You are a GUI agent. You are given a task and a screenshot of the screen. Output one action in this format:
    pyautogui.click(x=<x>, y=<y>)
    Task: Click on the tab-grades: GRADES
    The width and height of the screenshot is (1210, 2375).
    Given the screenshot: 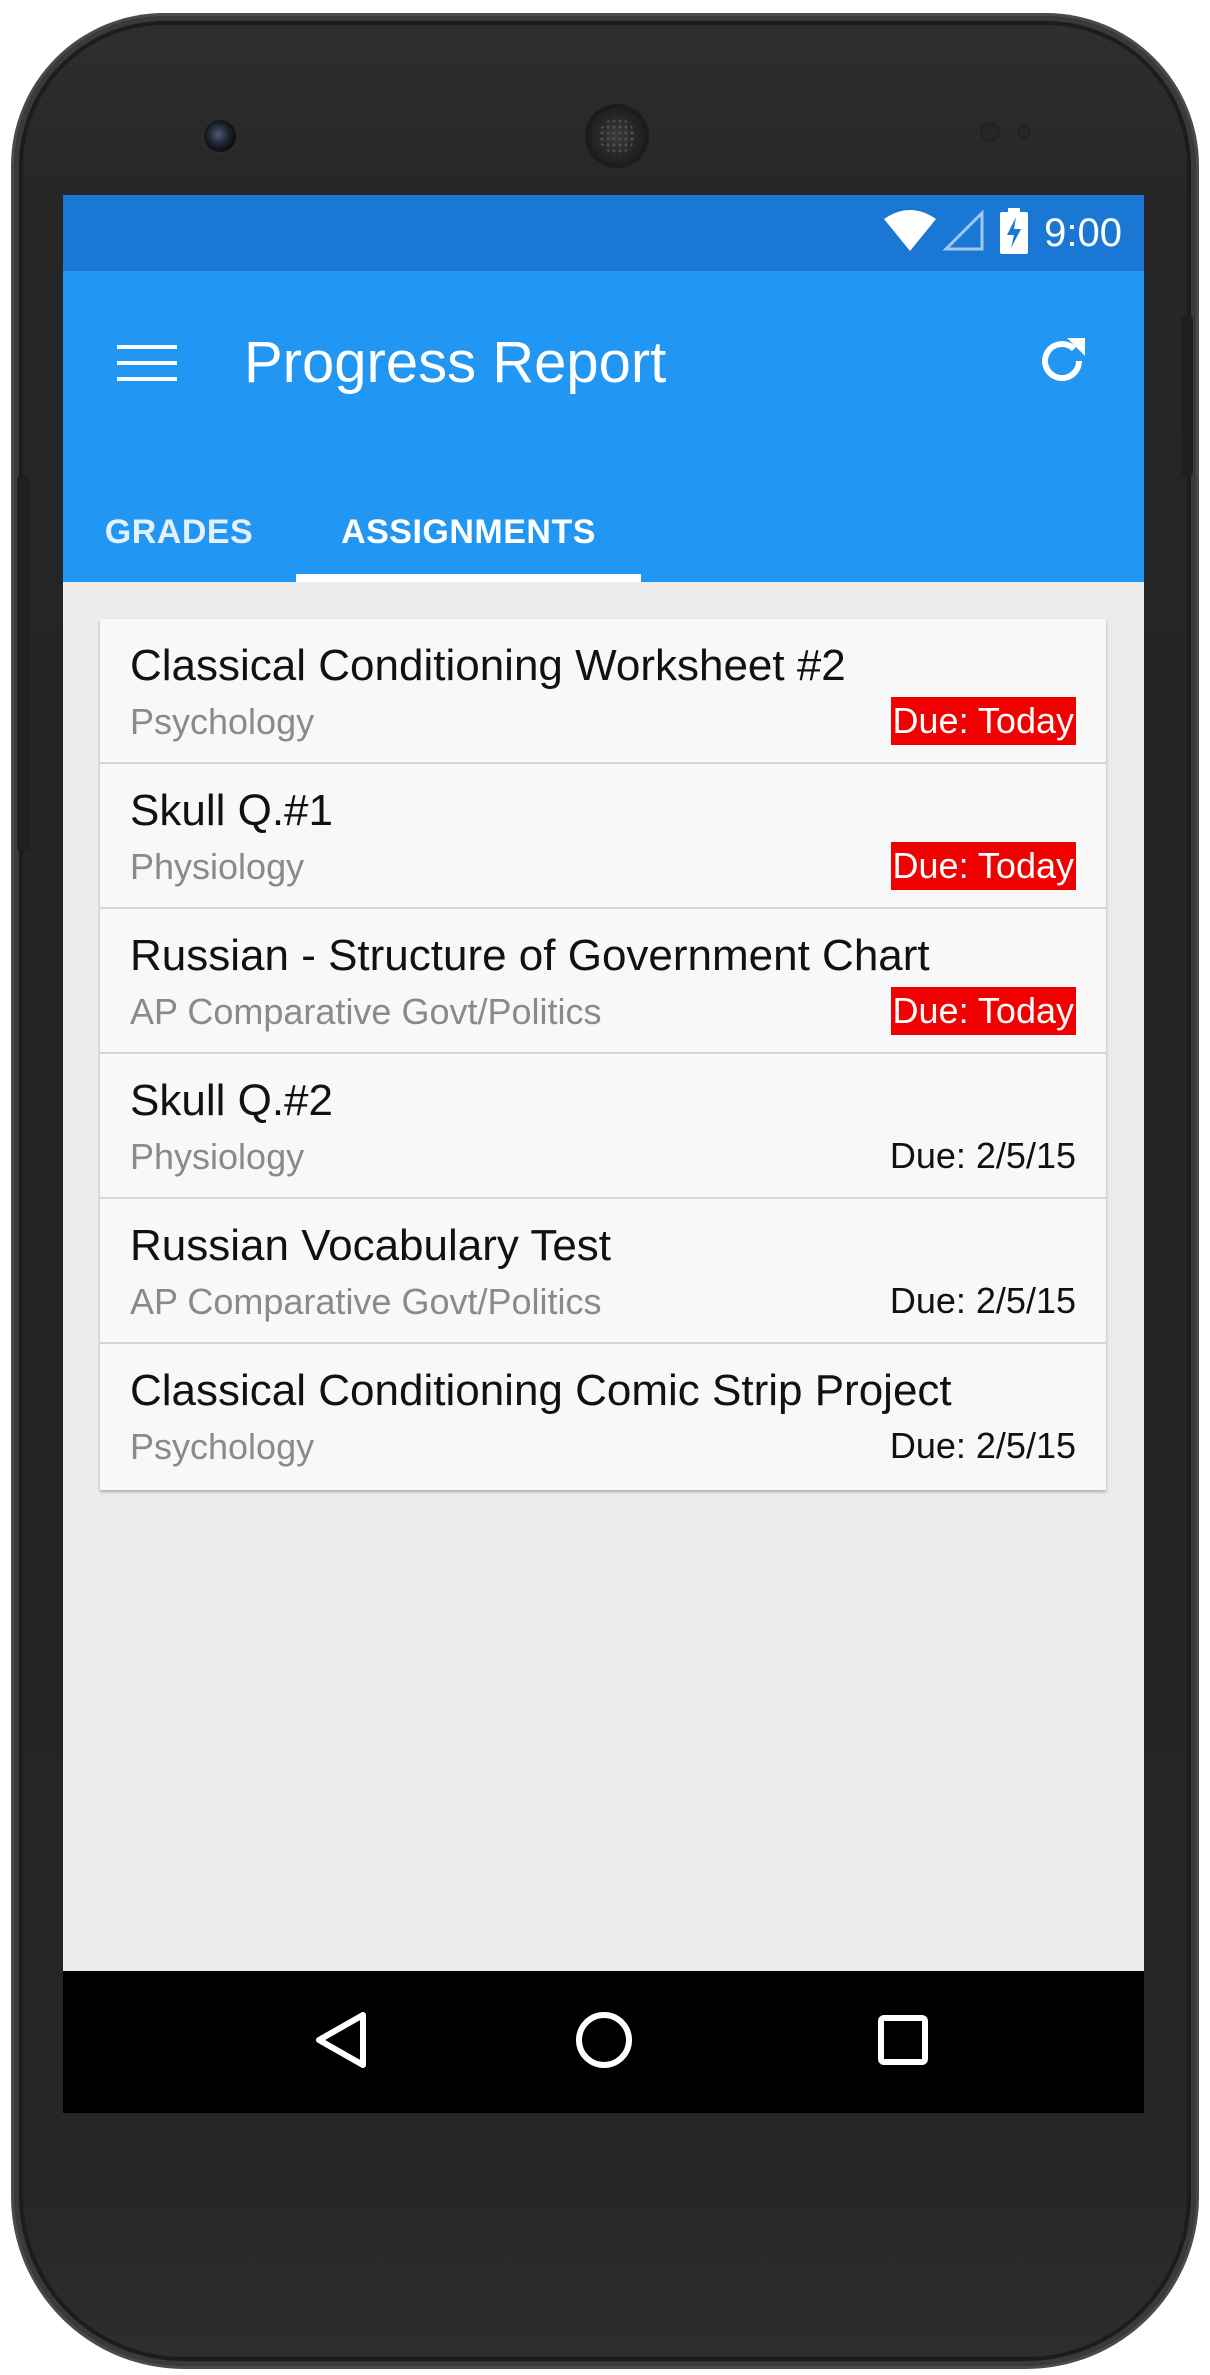 What is the action you would take?
    pyautogui.click(x=179, y=532)
    